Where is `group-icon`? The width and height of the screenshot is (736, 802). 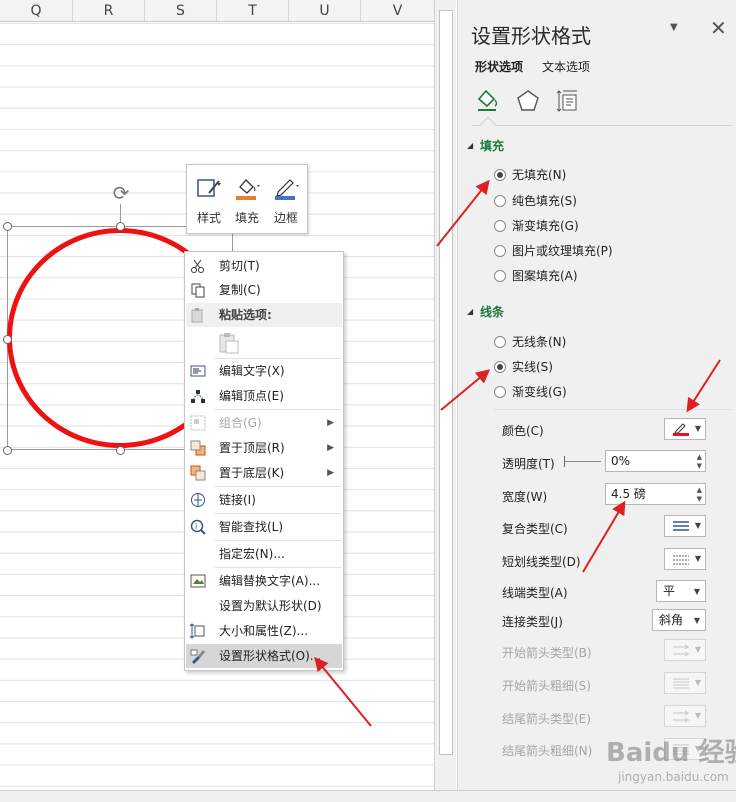
group-icon is located at coordinates (198, 423).